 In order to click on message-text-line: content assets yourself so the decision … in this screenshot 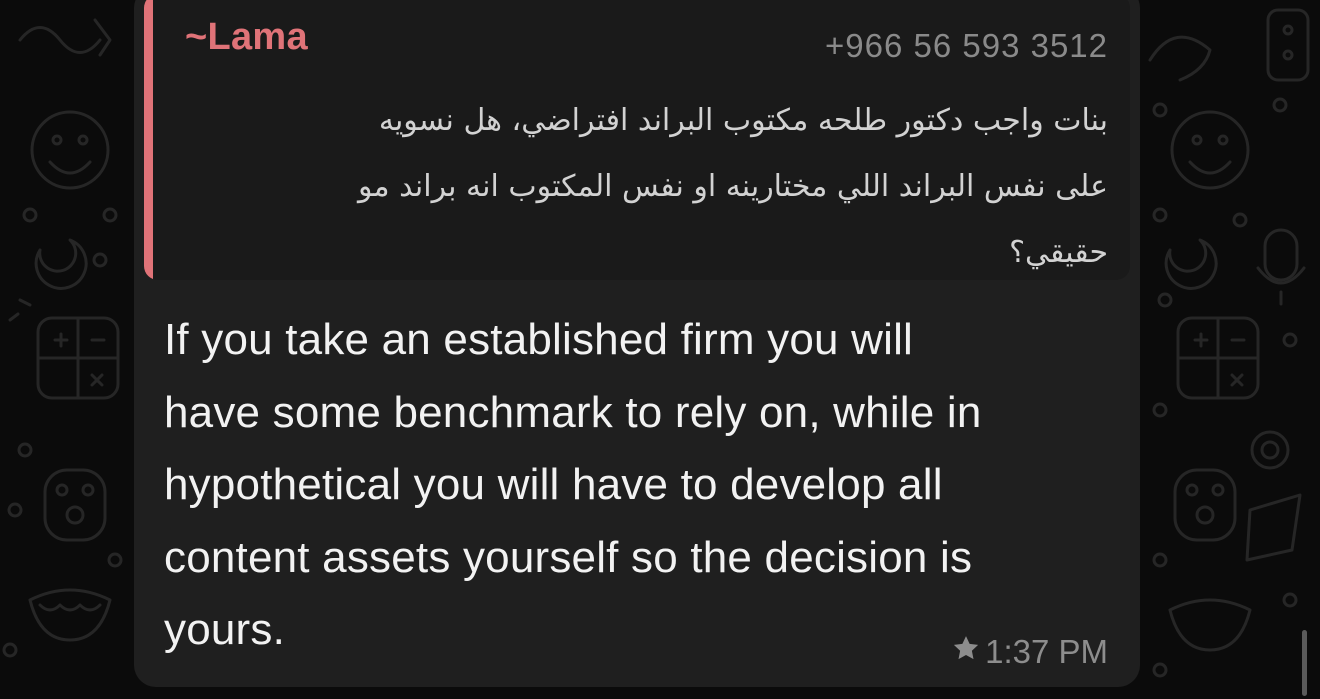, I will do `click(568, 557)`.